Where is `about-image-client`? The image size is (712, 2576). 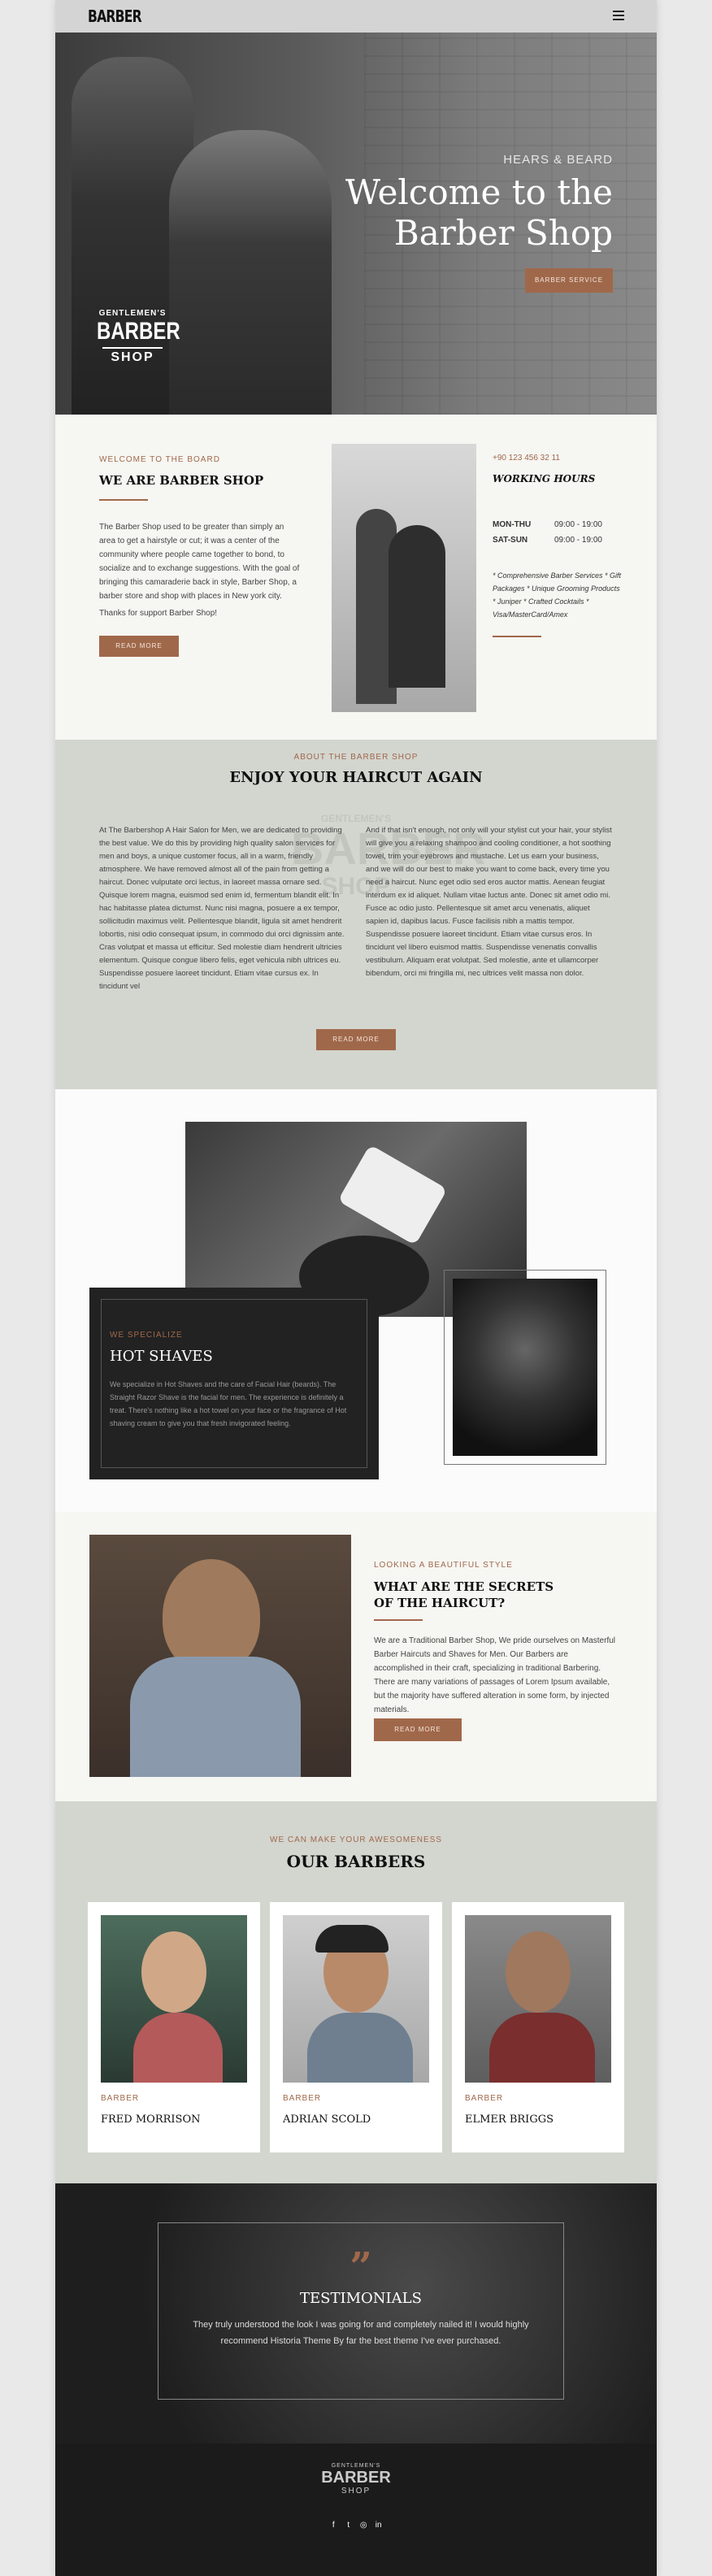 about-image-client is located at coordinates (417, 606).